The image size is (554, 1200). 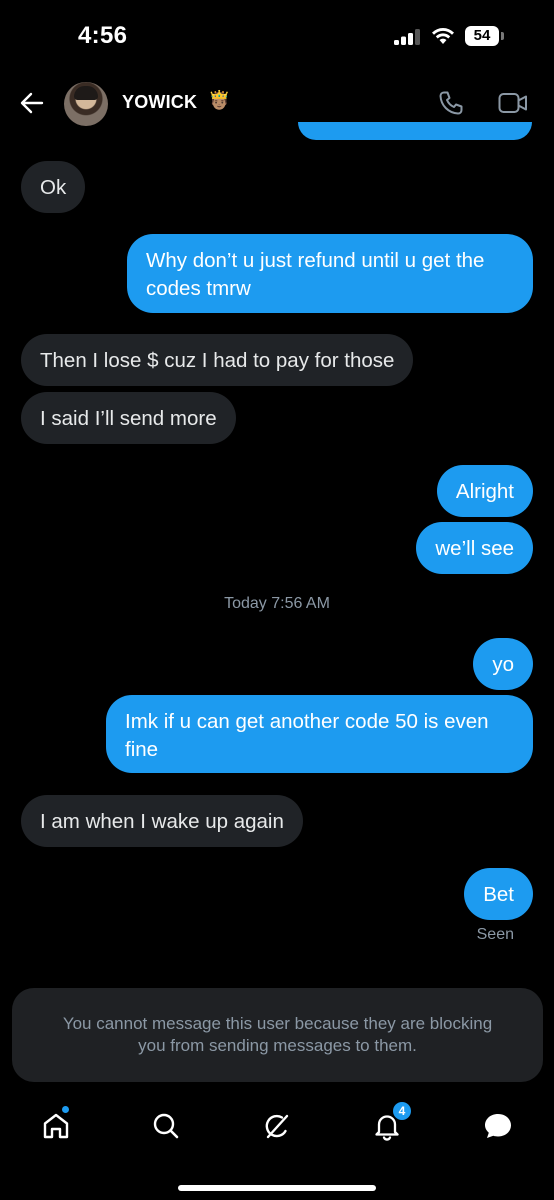 What do you see at coordinates (415, 131) in the screenshot?
I see `previous-message-bubble` at bounding box center [415, 131].